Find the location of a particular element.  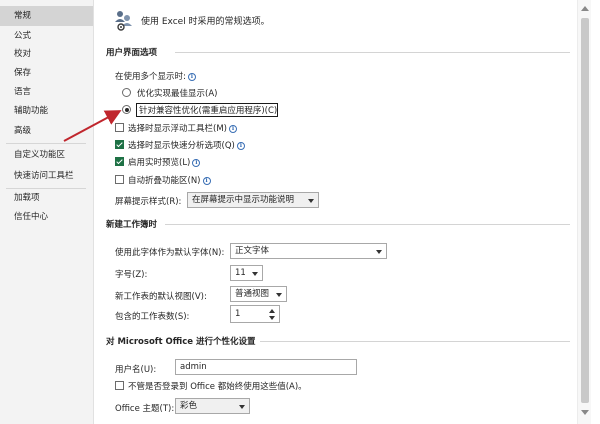

office-theme-dropdown: 彩色 is located at coordinates (212, 406).